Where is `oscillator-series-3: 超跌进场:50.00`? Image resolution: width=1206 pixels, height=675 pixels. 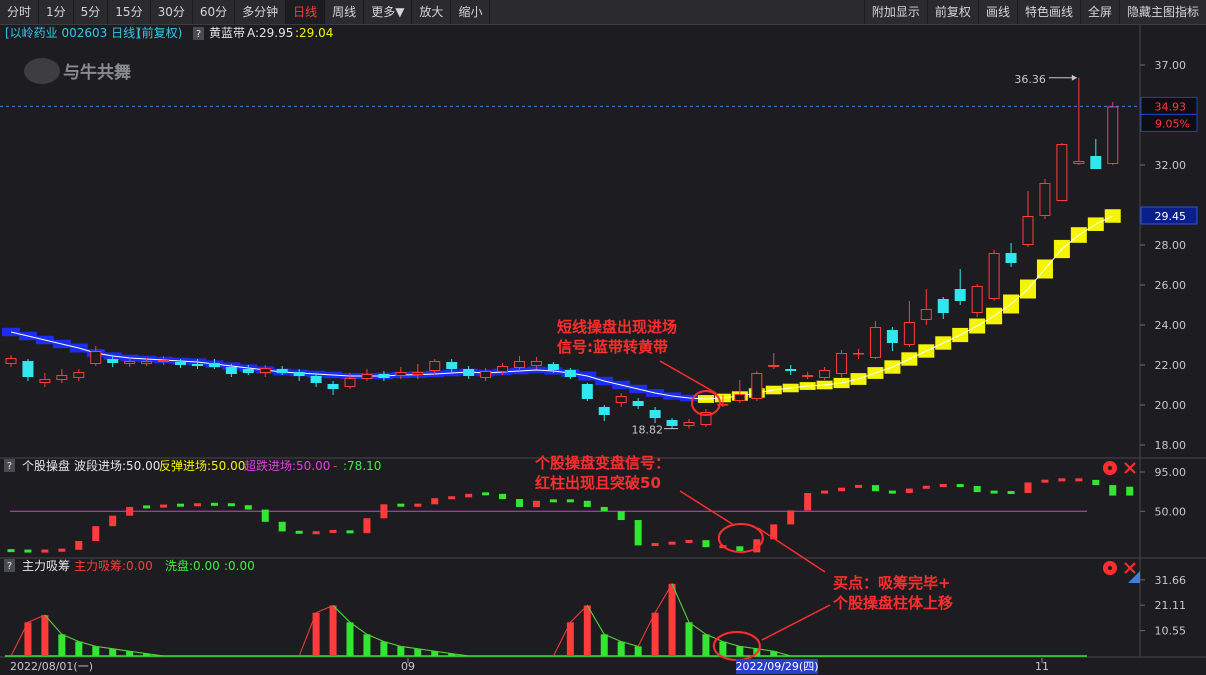
oscillator-series-3: 超跌进场:50.00 is located at coordinates (287, 465).